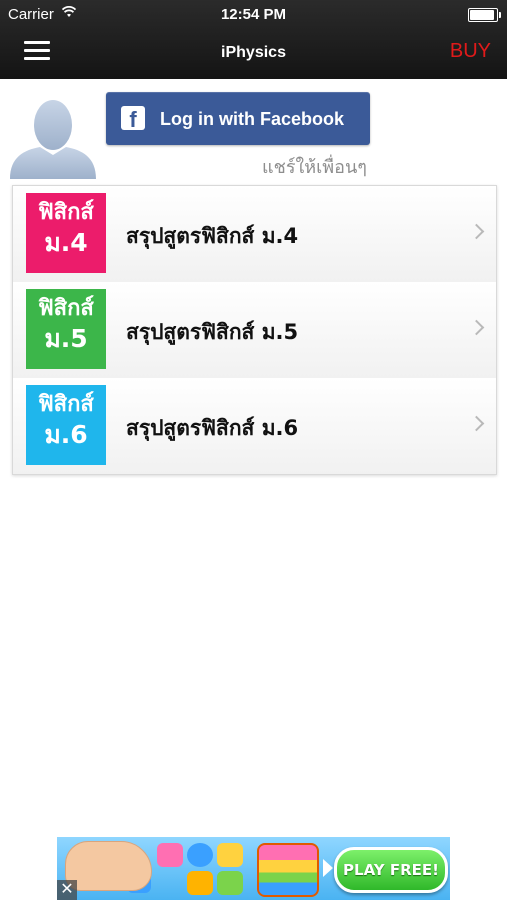  I want to click on hand-icon, so click(108, 866).